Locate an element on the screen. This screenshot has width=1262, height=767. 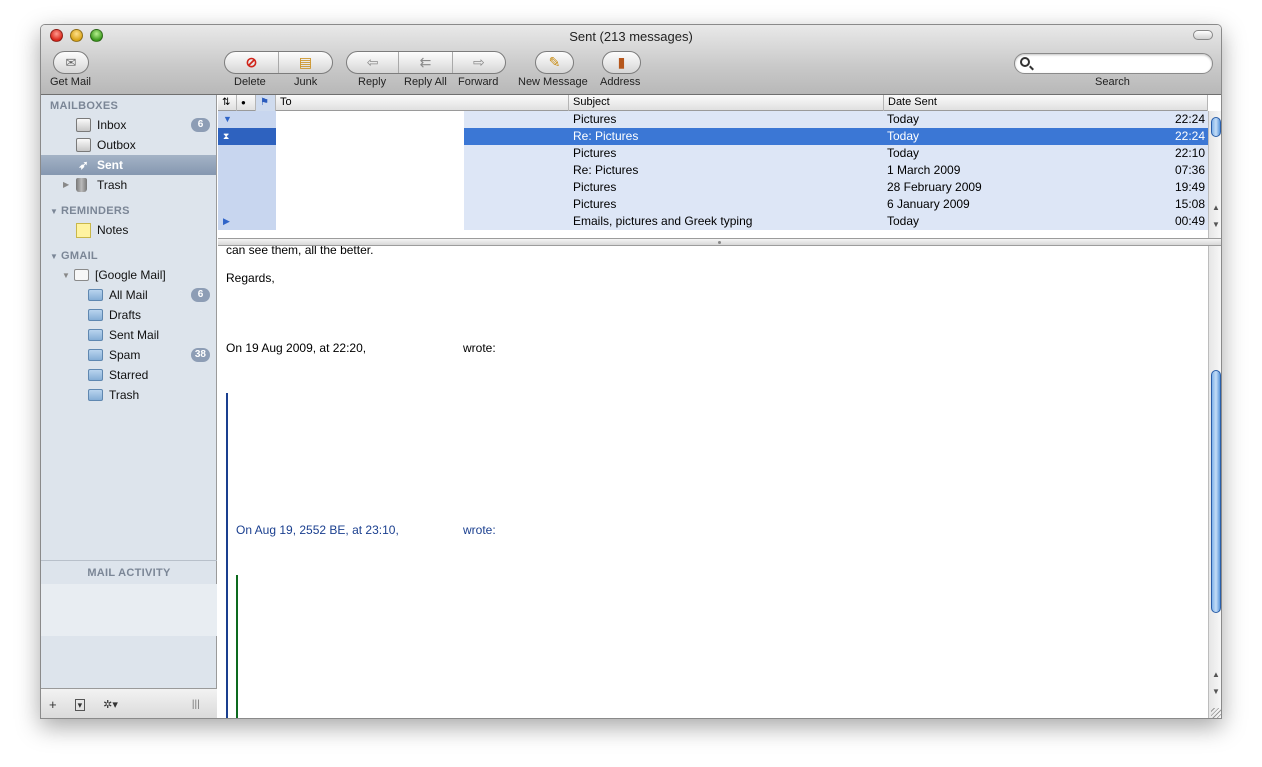
preview-scrollbar: ▲ ▼ is located at coordinates (1214, 482).